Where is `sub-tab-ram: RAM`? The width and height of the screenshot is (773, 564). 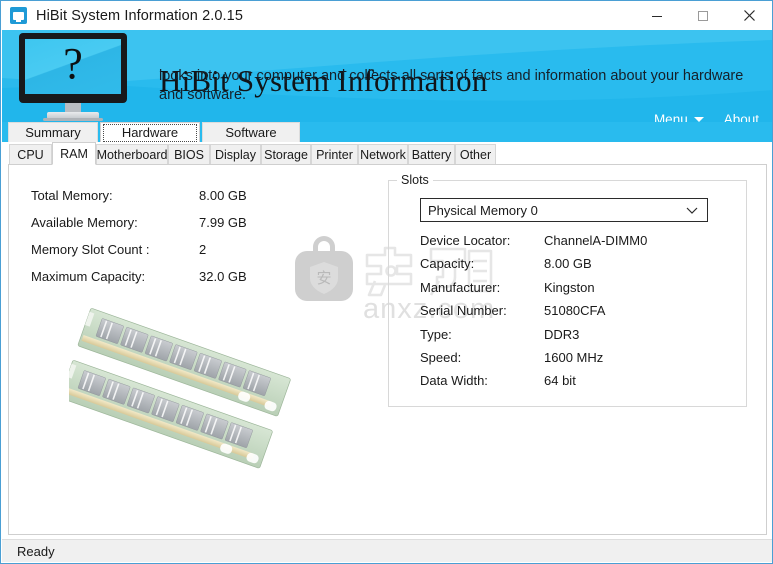 sub-tab-ram: RAM is located at coordinates (74, 153).